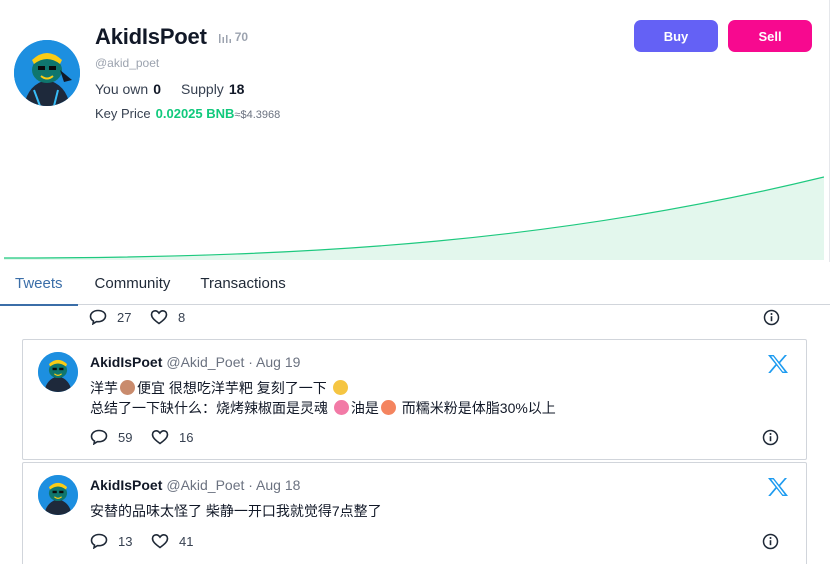 The height and width of the screenshot is (564, 830). What do you see at coordinates (186, 437) in the screenshot?
I see `like-count: 16` at bounding box center [186, 437].